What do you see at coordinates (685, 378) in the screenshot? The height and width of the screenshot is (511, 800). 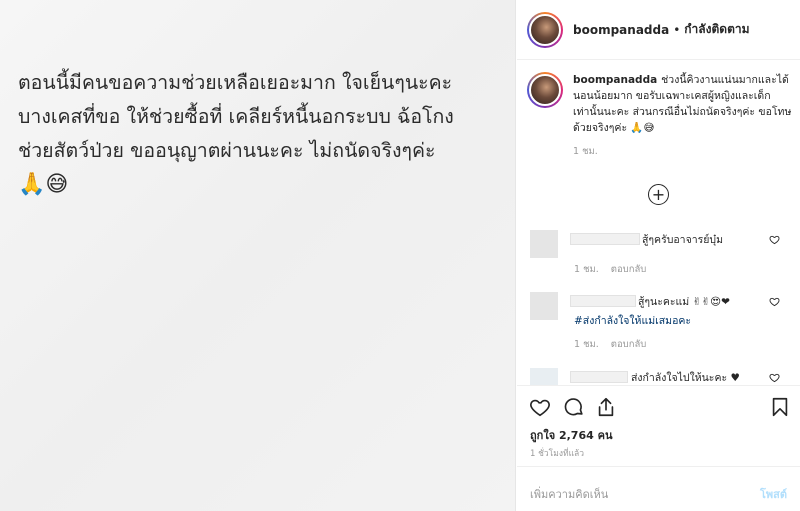 I see `comment-text: ส่งกำลังใจไปให้นะคะ ♥` at bounding box center [685, 378].